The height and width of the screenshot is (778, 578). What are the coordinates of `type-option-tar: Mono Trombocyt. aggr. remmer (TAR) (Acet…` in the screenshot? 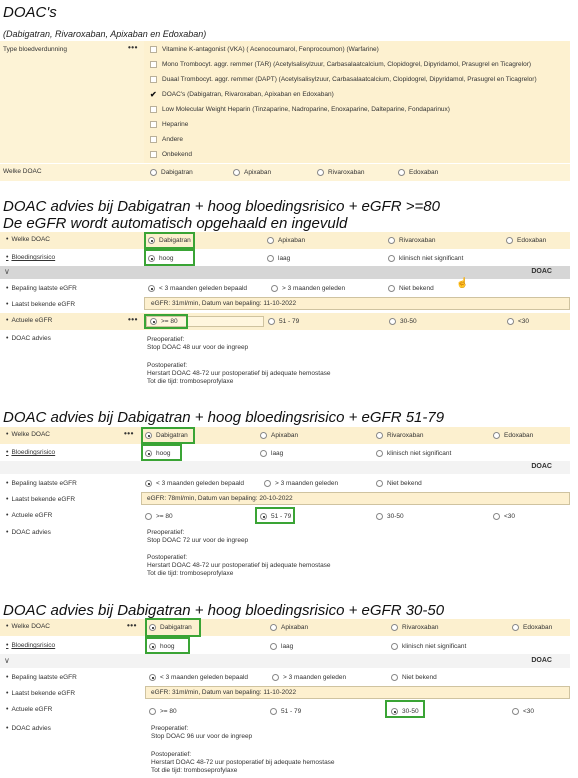 It's located at (340, 64).